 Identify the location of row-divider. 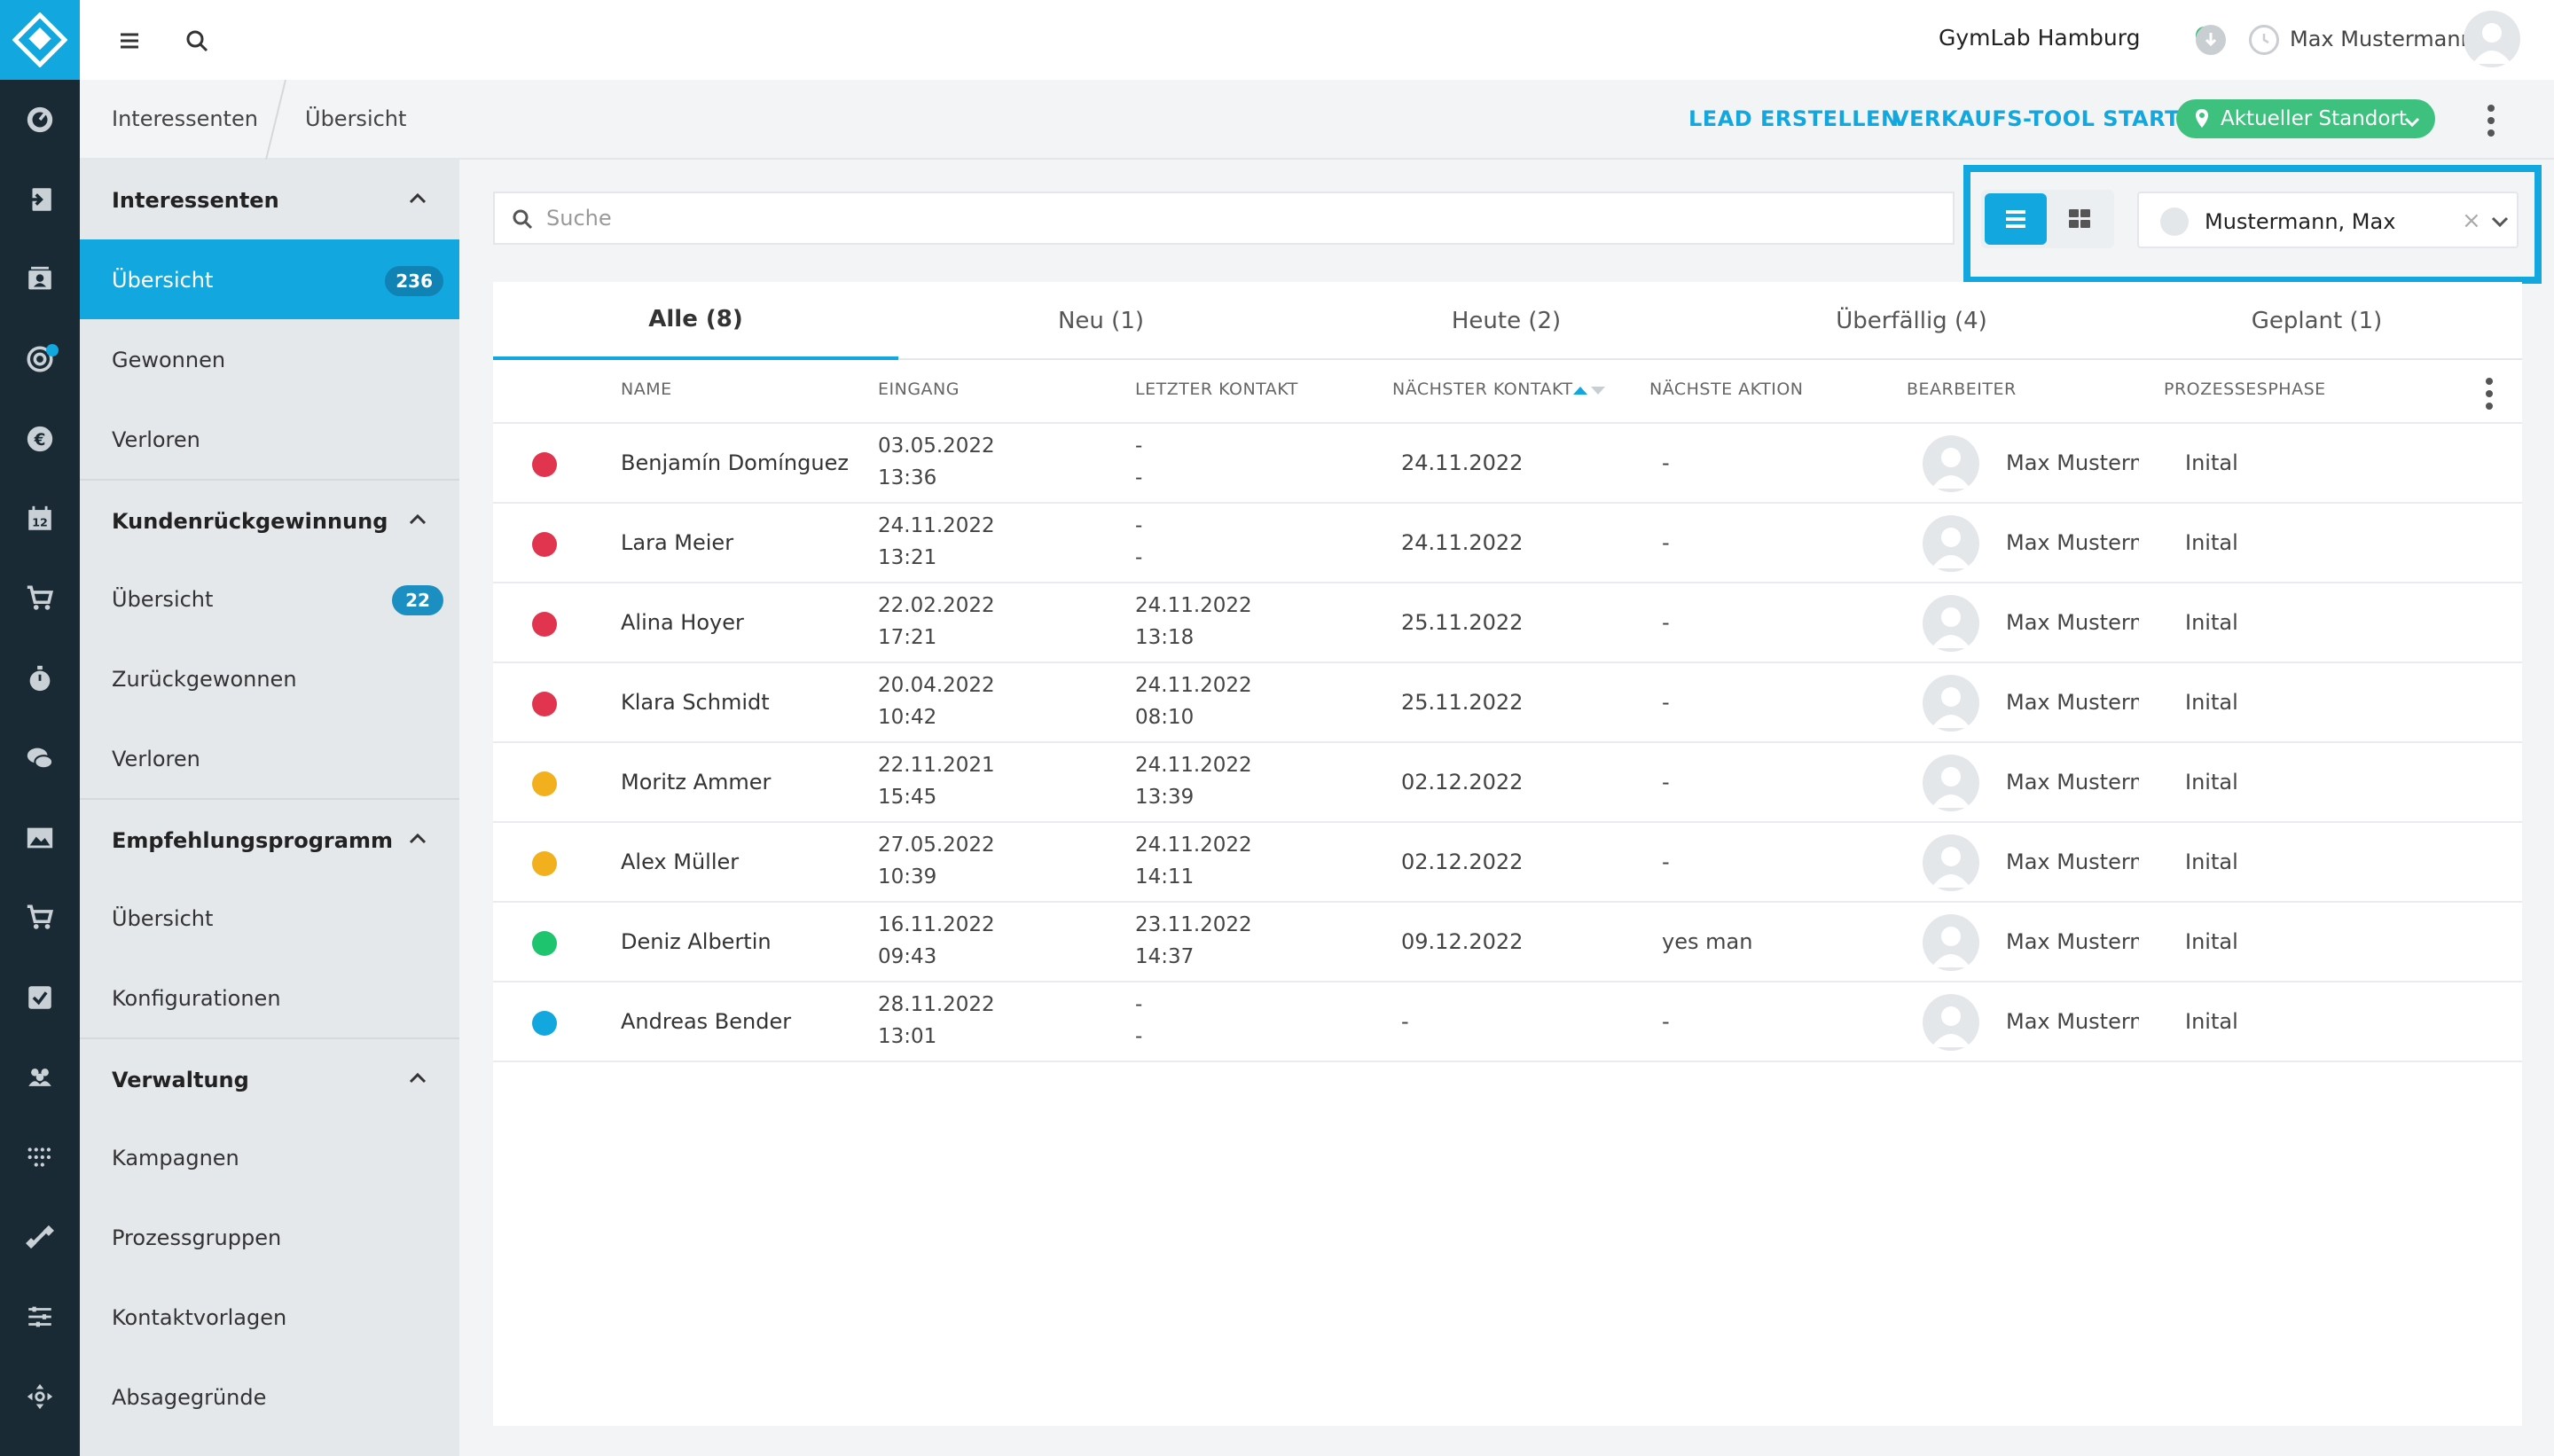
(1507, 1061).